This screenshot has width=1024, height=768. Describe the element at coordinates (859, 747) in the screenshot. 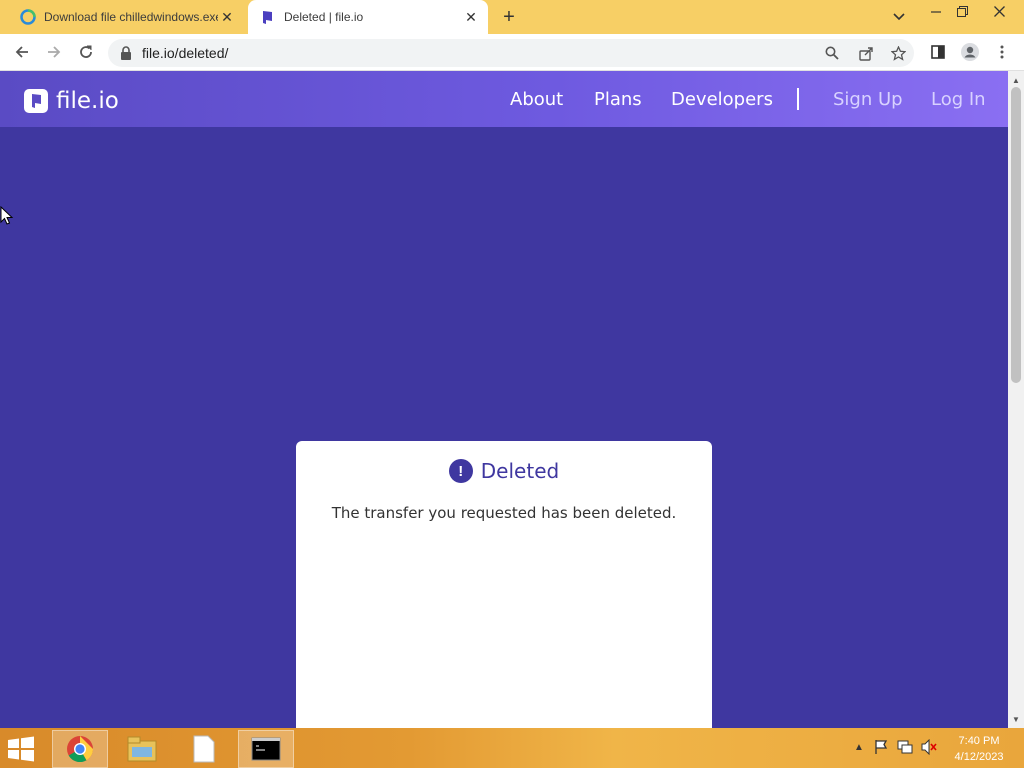

I see `show-hidden-icons-chevron-icon: ▲` at that location.